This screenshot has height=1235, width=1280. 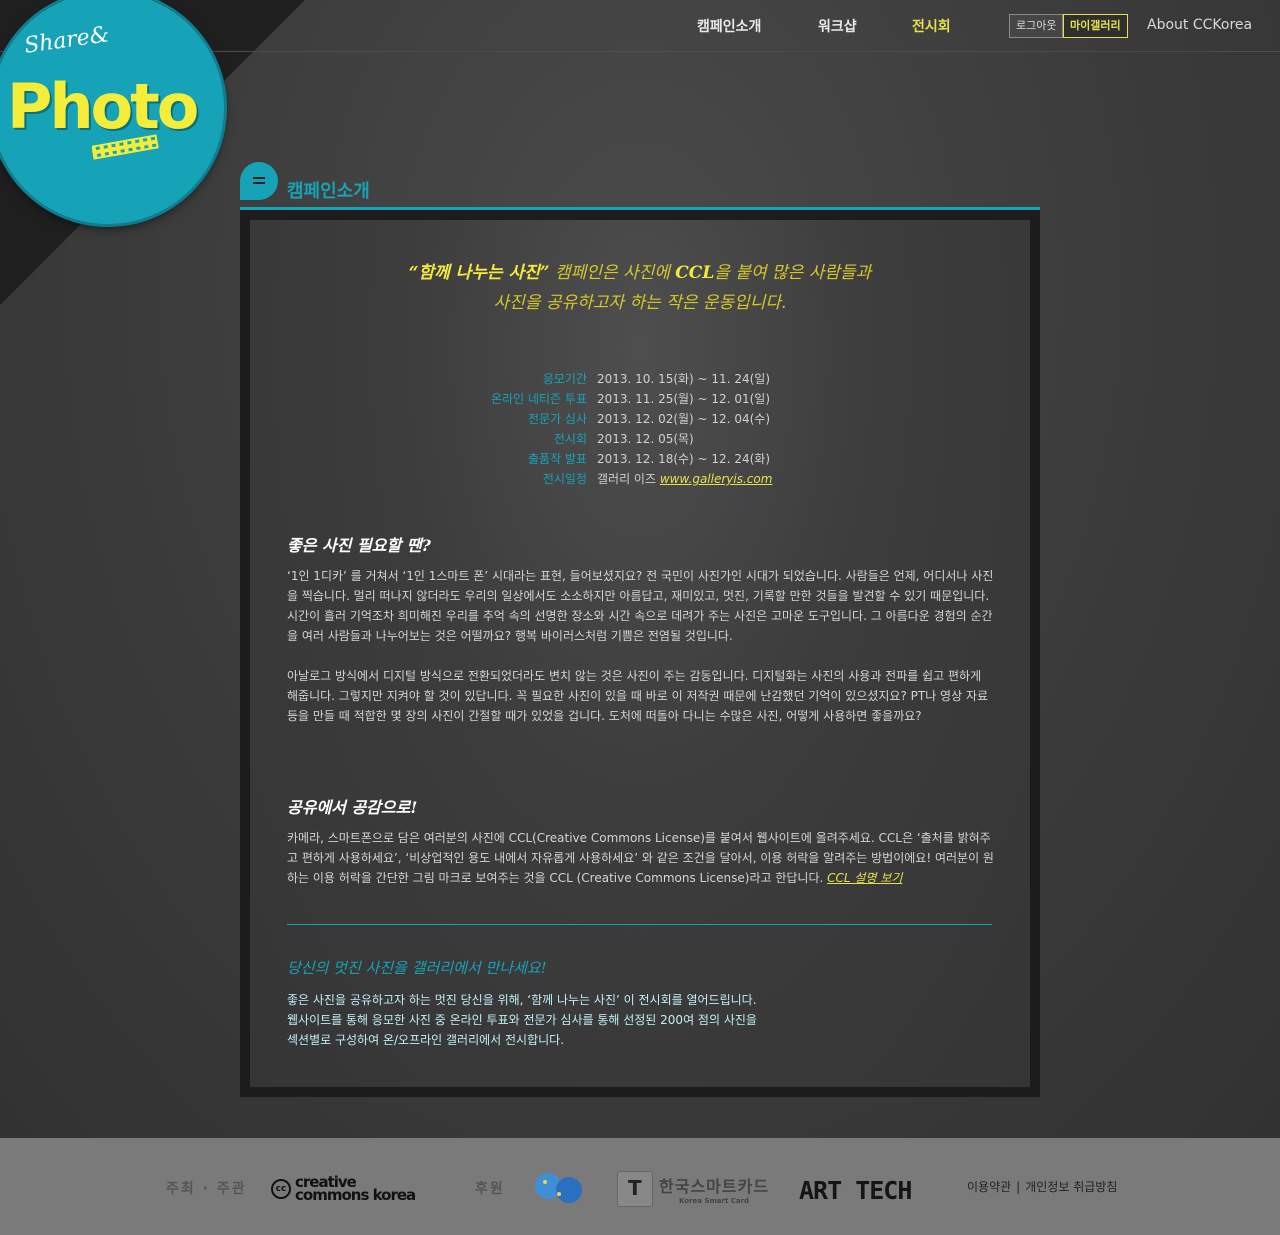 What do you see at coordinates (695, 273) in the screenshot?
I see `slogan-ccl: CCL` at bounding box center [695, 273].